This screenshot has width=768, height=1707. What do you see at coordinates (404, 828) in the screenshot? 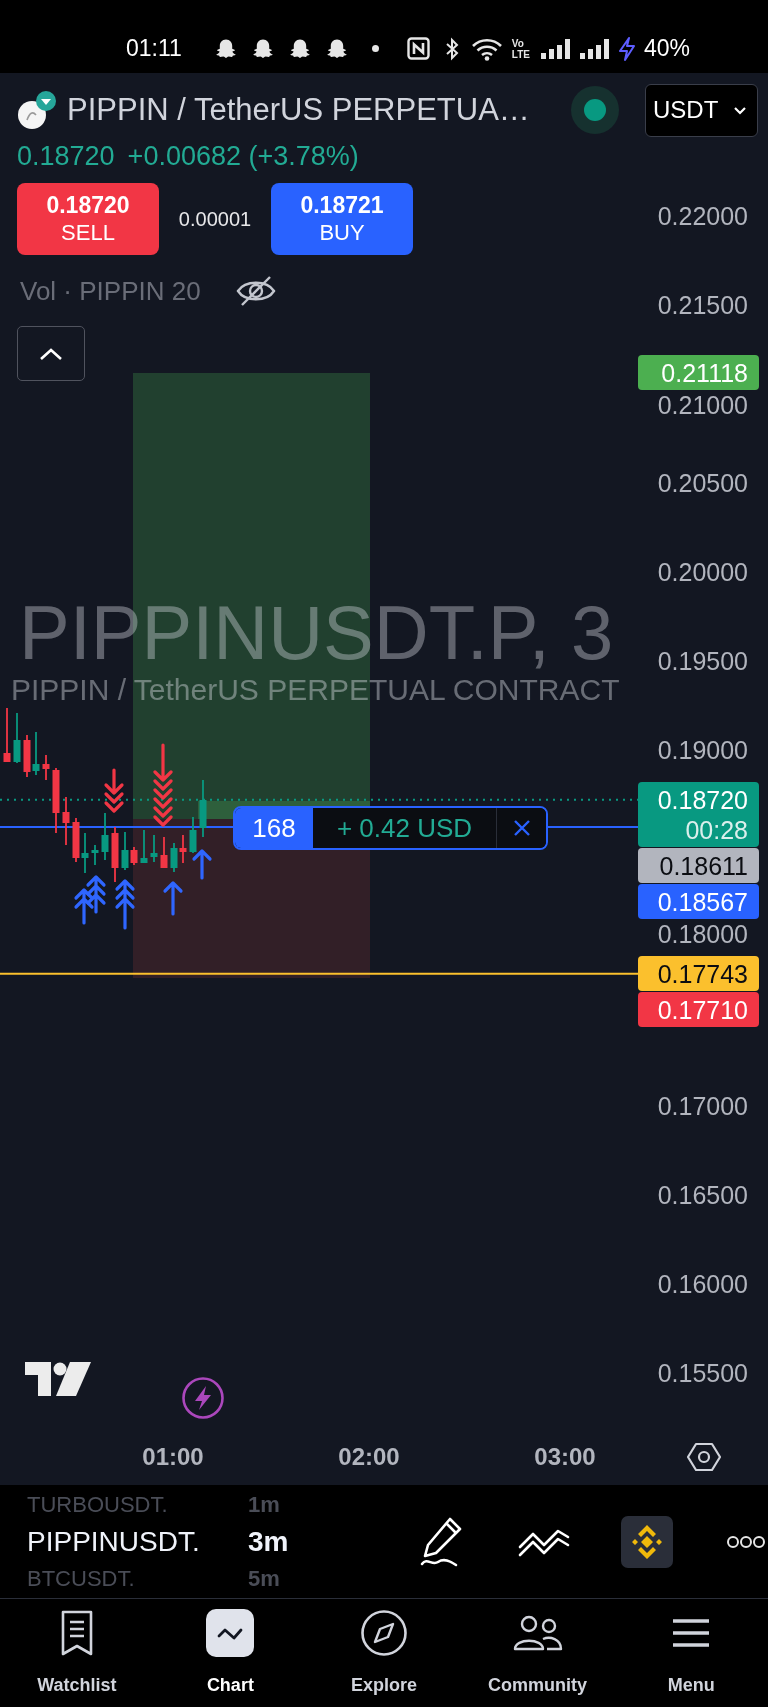
I see `position-pnl: + 0.42 USD` at bounding box center [404, 828].